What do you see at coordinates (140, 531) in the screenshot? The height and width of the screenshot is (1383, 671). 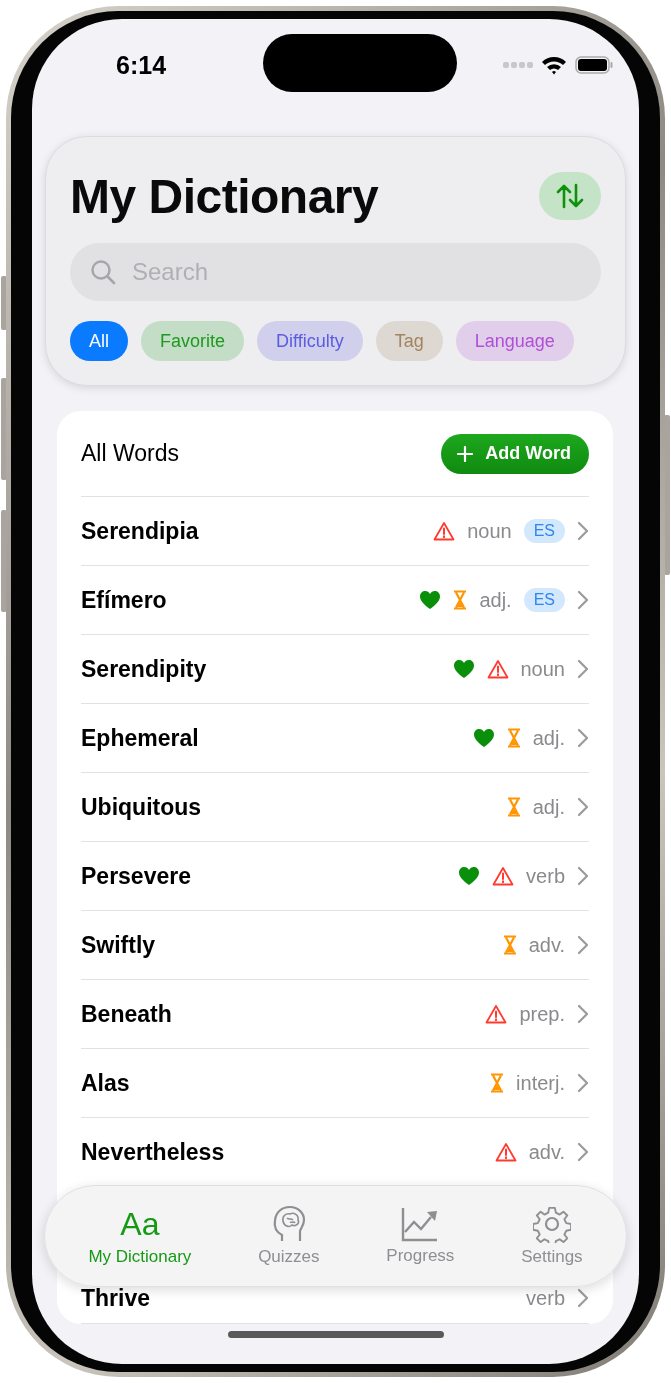 I see `word-title: Serendipia` at bounding box center [140, 531].